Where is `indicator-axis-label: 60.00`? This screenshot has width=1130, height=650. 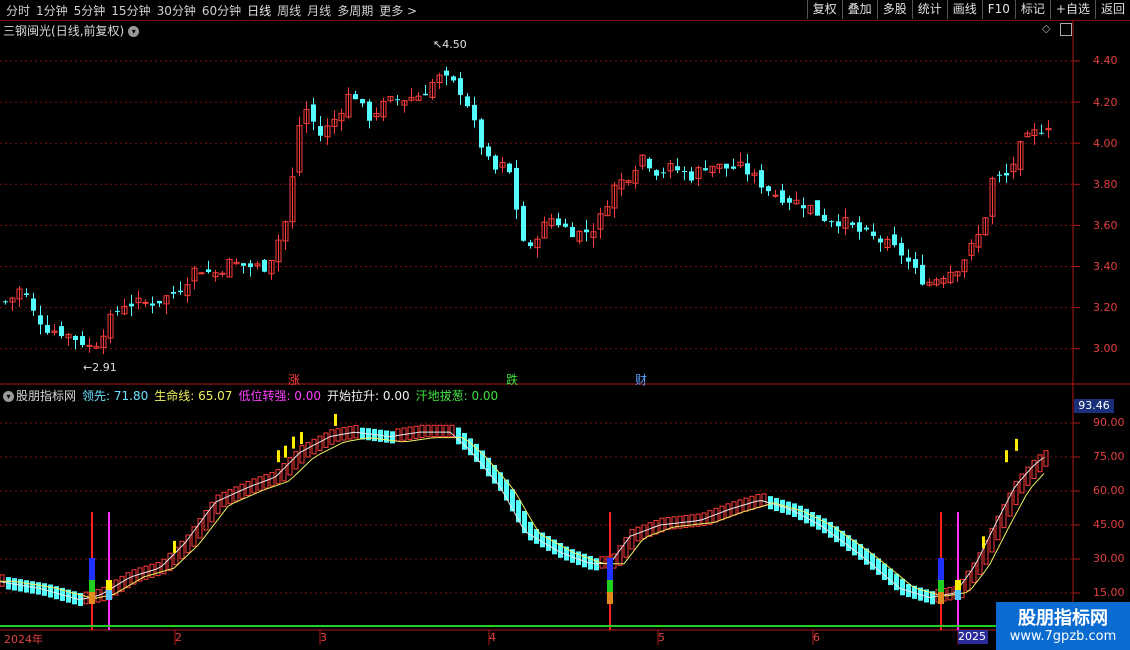 indicator-axis-label: 60.00 is located at coordinates (1109, 490).